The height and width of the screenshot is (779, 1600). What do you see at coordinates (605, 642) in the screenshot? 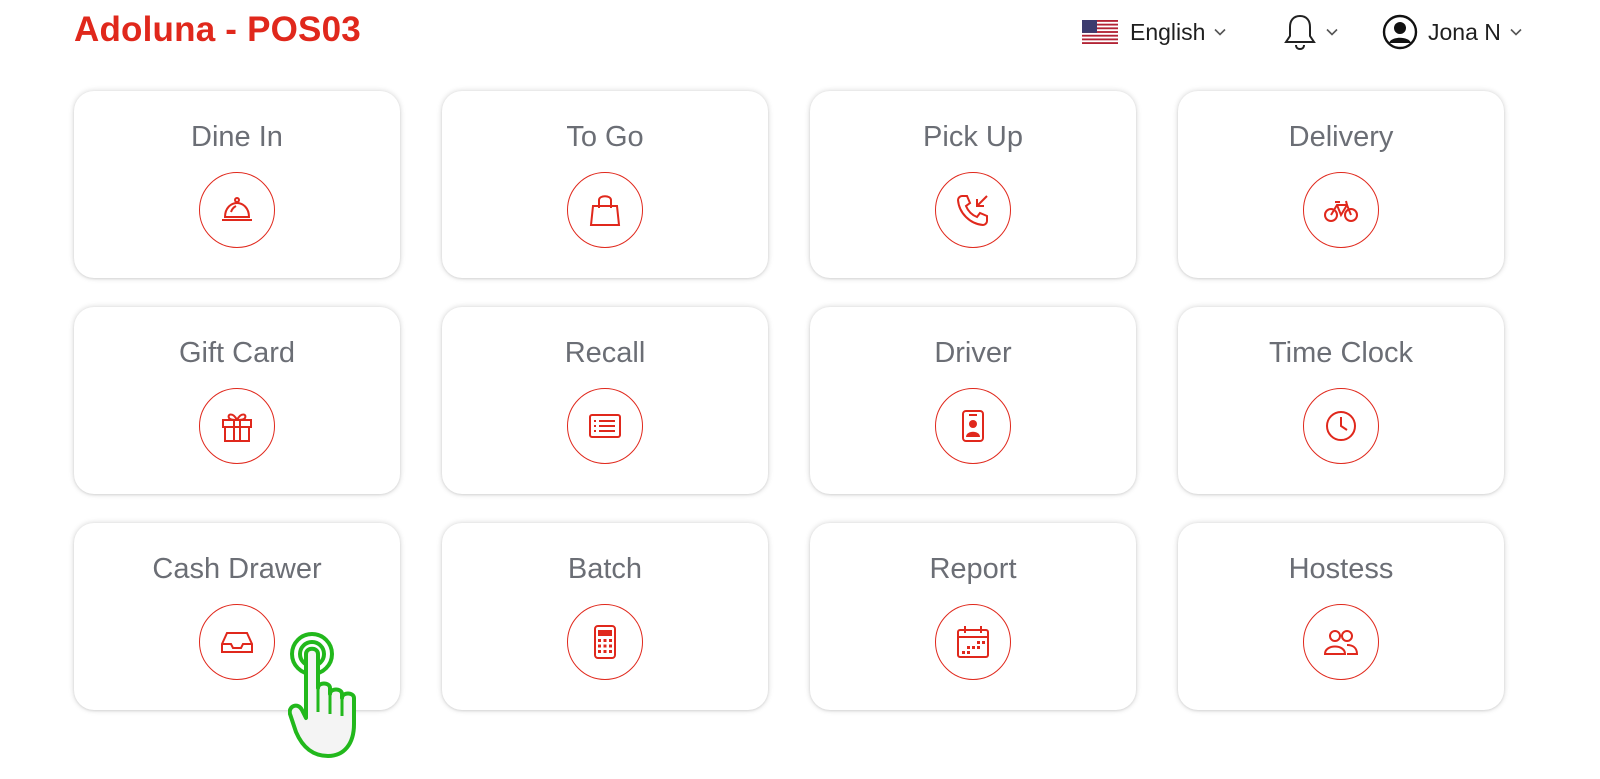
I see `calculator-icon` at bounding box center [605, 642].